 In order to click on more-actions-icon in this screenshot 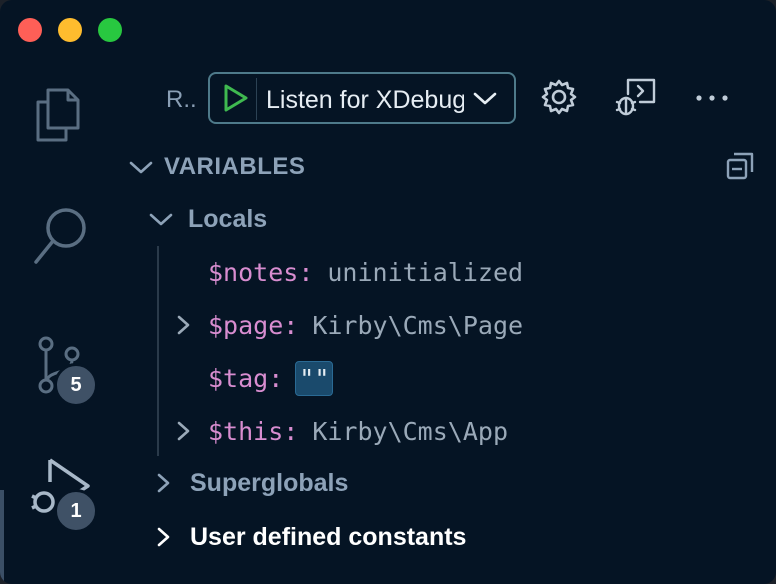, I will do `click(712, 98)`.